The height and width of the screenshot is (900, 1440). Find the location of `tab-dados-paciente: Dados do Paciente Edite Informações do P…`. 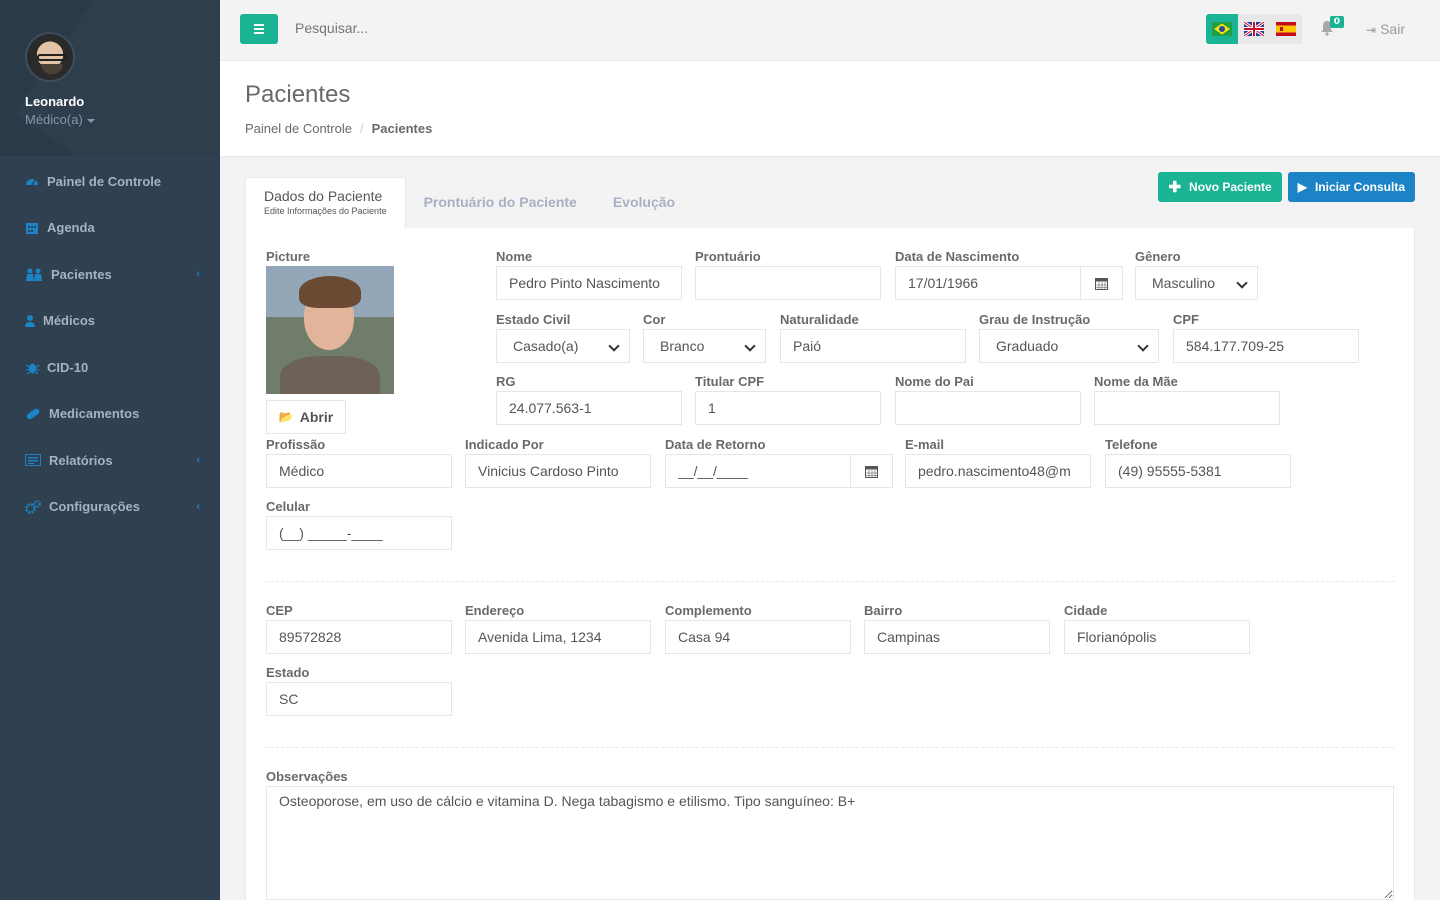

tab-dados-paciente: Dados do Paciente Edite Informações do P… is located at coordinates (325, 203).